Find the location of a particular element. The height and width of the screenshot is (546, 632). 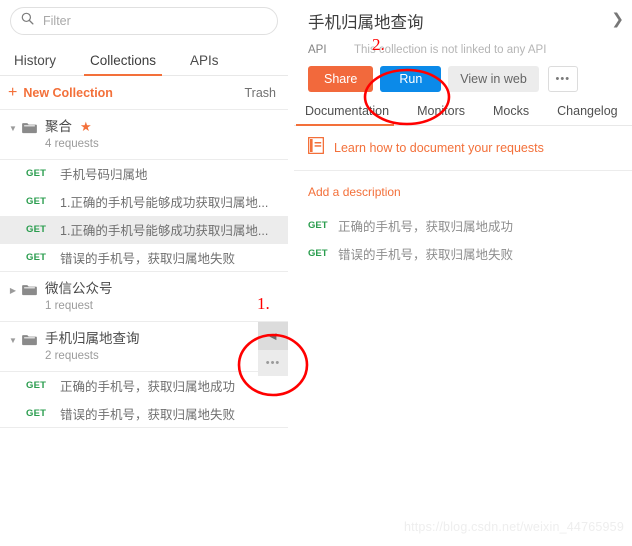

watermark: https://blog.csdn.net/weixin_44765959 is located at coordinates (513, 527).